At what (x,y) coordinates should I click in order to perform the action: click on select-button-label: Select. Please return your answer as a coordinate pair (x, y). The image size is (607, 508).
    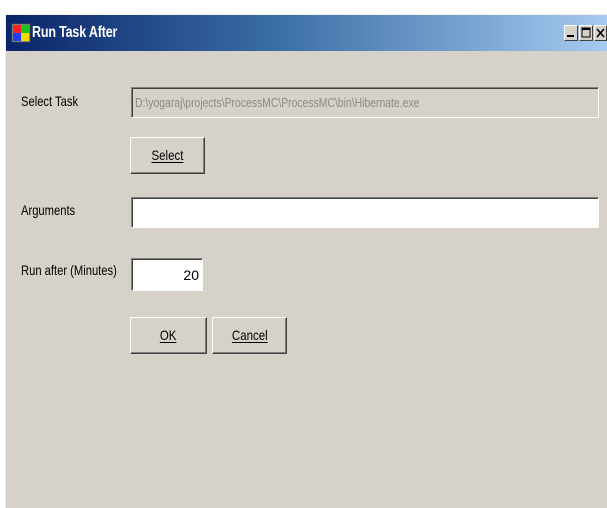
    Looking at the image, I should click on (167, 155).